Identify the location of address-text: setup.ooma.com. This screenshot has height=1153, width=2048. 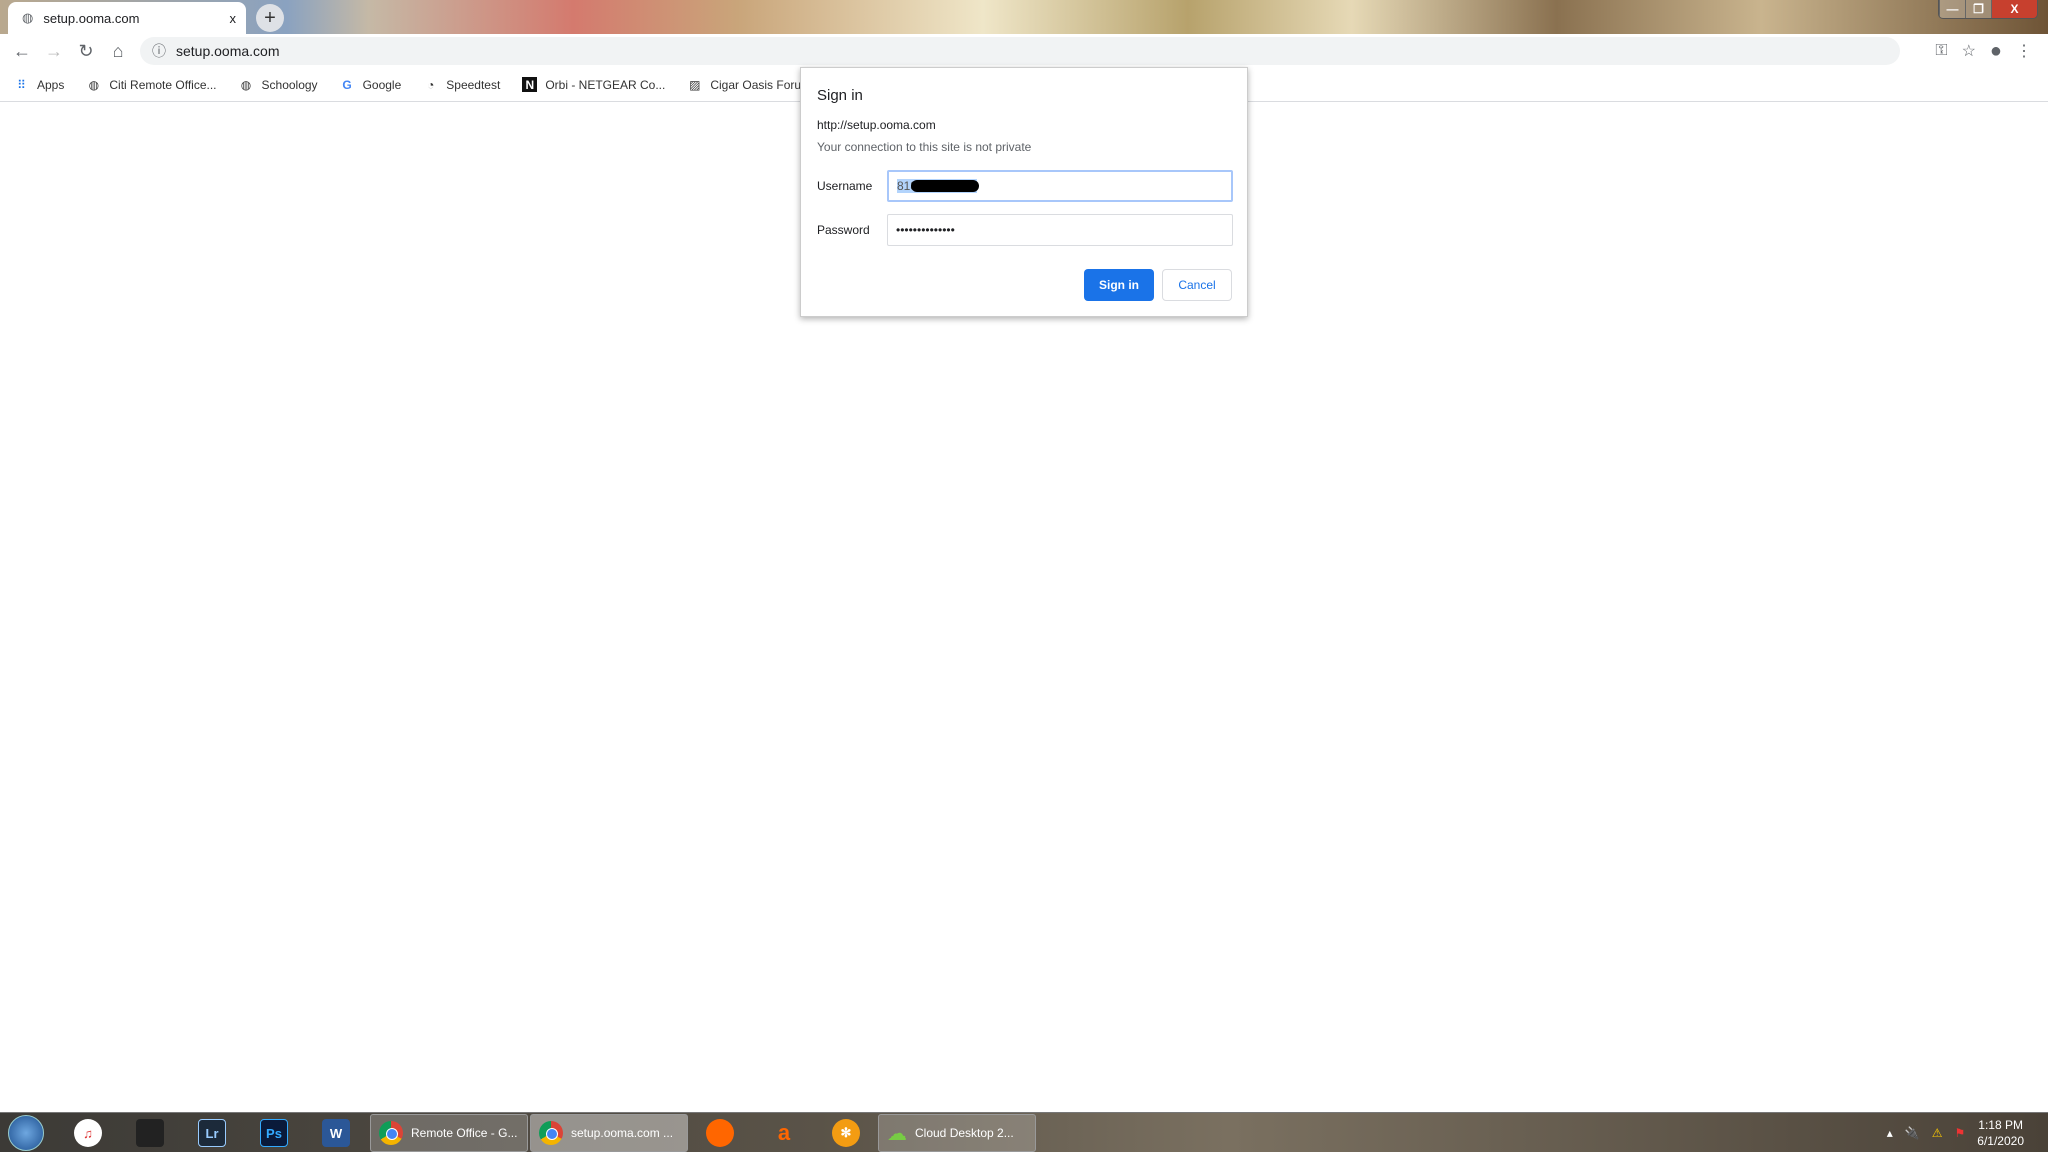
(228, 51).